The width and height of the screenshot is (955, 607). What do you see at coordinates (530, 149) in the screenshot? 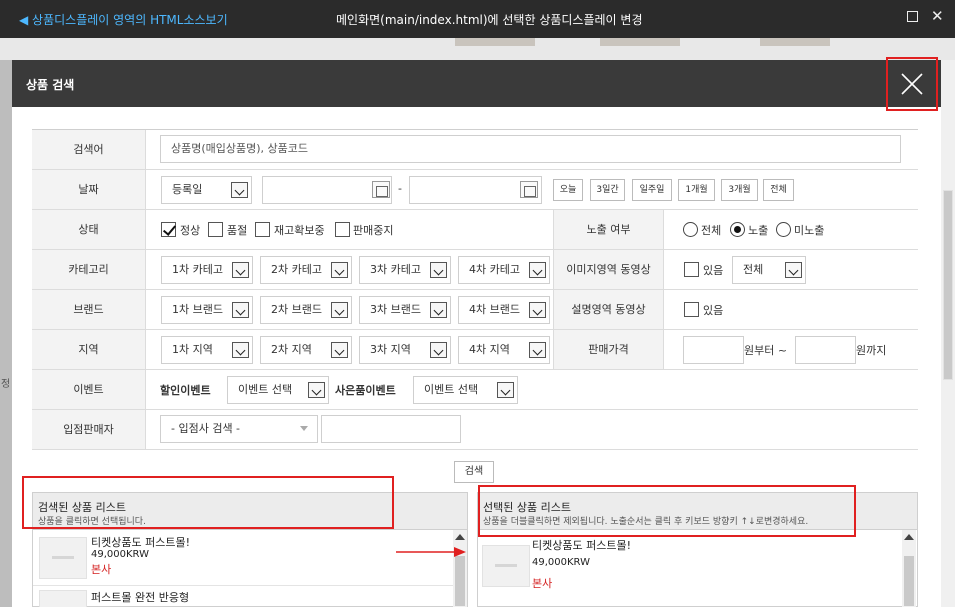
I see `keyword-input: 상품명(매입상품명), 상품코드` at bounding box center [530, 149].